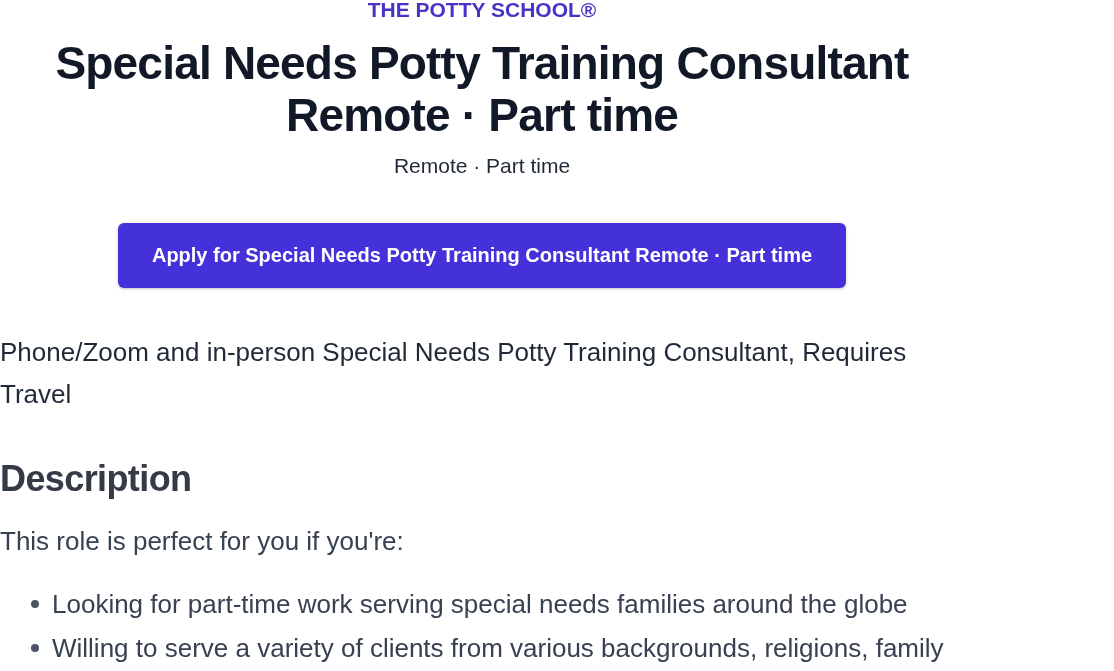 This screenshot has width=1114, height=671. What do you see at coordinates (480, 604) in the screenshot?
I see `bullet-text: Looking for part-time work serving special needs families around the globe` at bounding box center [480, 604].